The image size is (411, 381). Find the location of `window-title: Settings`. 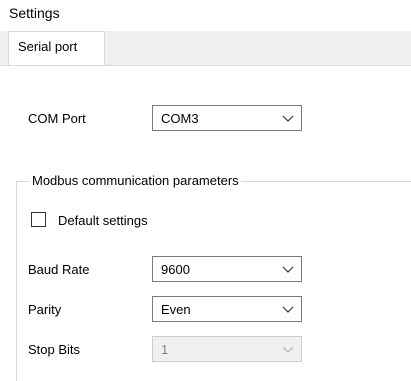

window-title: Settings is located at coordinates (34, 13).